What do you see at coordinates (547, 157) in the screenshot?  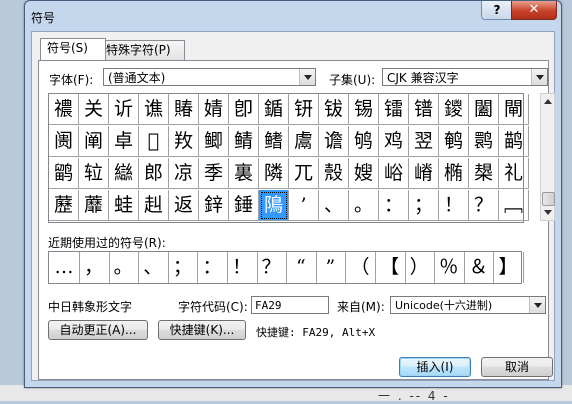 I see `symbol-grid-scrollbar` at bounding box center [547, 157].